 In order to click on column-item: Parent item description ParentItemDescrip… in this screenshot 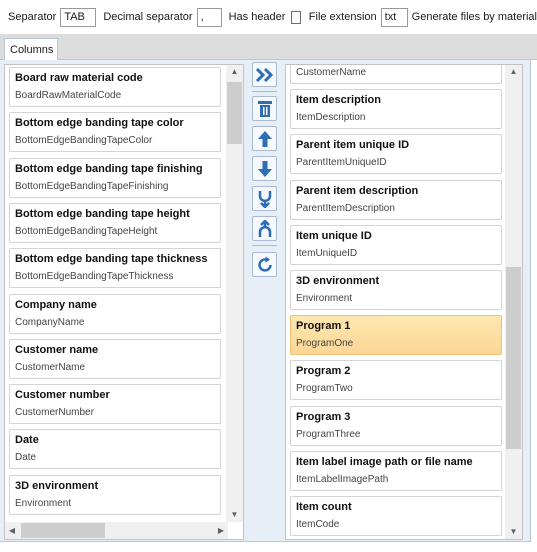, I will do `click(396, 199)`.